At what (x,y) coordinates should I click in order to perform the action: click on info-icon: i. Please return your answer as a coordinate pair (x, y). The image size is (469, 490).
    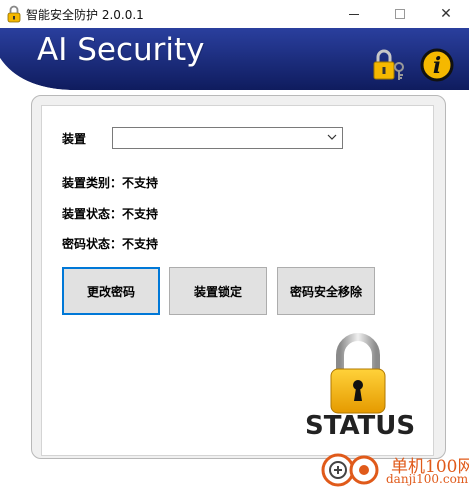
    Looking at the image, I should click on (437, 65).